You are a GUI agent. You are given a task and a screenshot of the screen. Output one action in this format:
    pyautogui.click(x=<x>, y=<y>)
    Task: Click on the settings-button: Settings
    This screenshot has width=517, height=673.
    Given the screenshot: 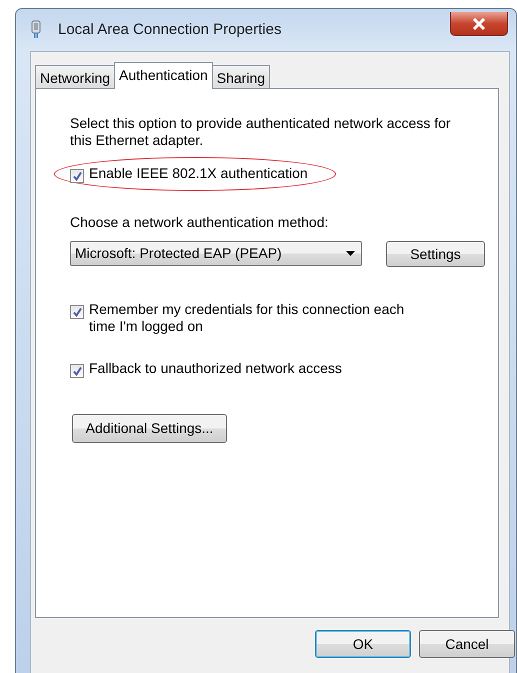 What is the action you would take?
    pyautogui.click(x=435, y=254)
    